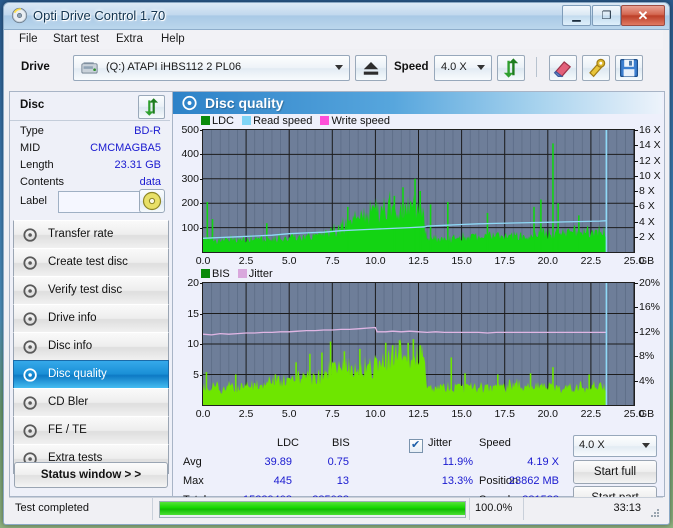  I want to click on close-button: ✕, so click(643, 15).